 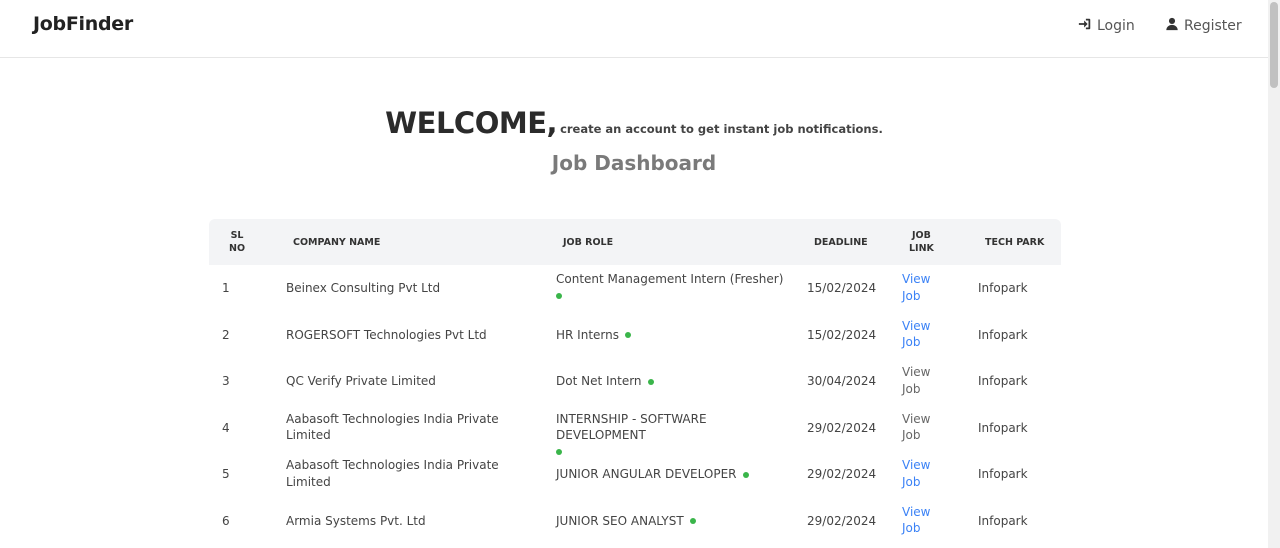 What do you see at coordinates (226, 520) in the screenshot?
I see `row-sl-no: 6` at bounding box center [226, 520].